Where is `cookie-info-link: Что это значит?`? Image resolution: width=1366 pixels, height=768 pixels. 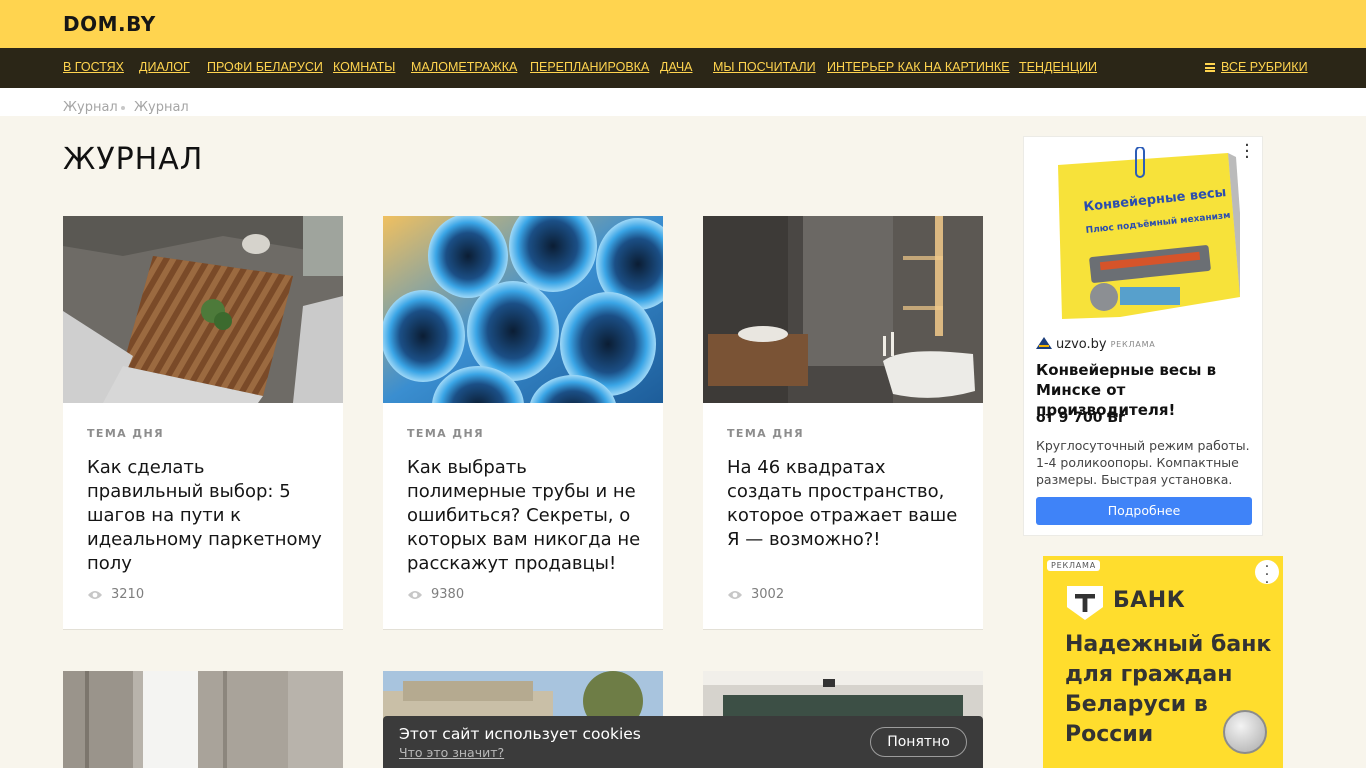
cookie-info-link: Что это значит? is located at coordinates (451, 752).